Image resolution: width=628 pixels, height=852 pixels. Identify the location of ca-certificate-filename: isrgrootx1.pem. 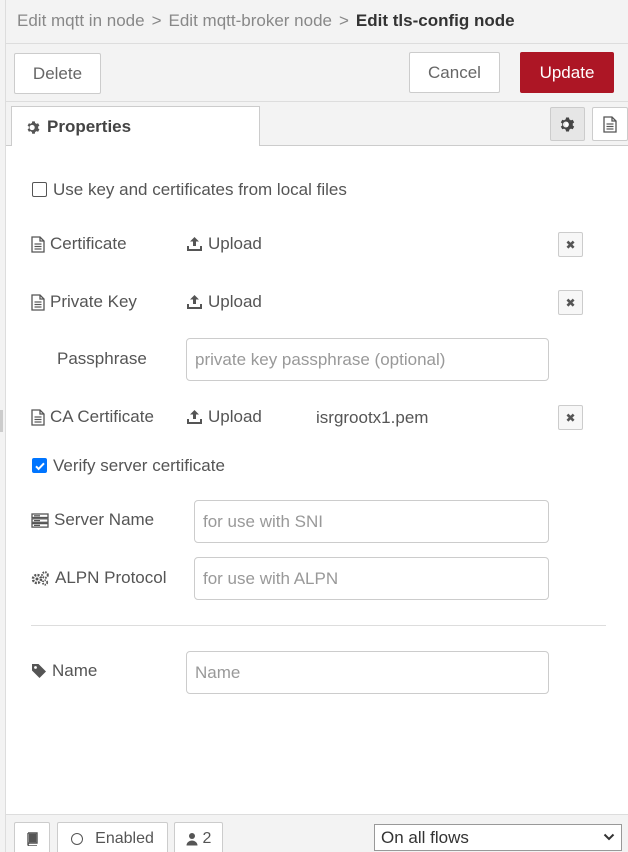
(372, 417).